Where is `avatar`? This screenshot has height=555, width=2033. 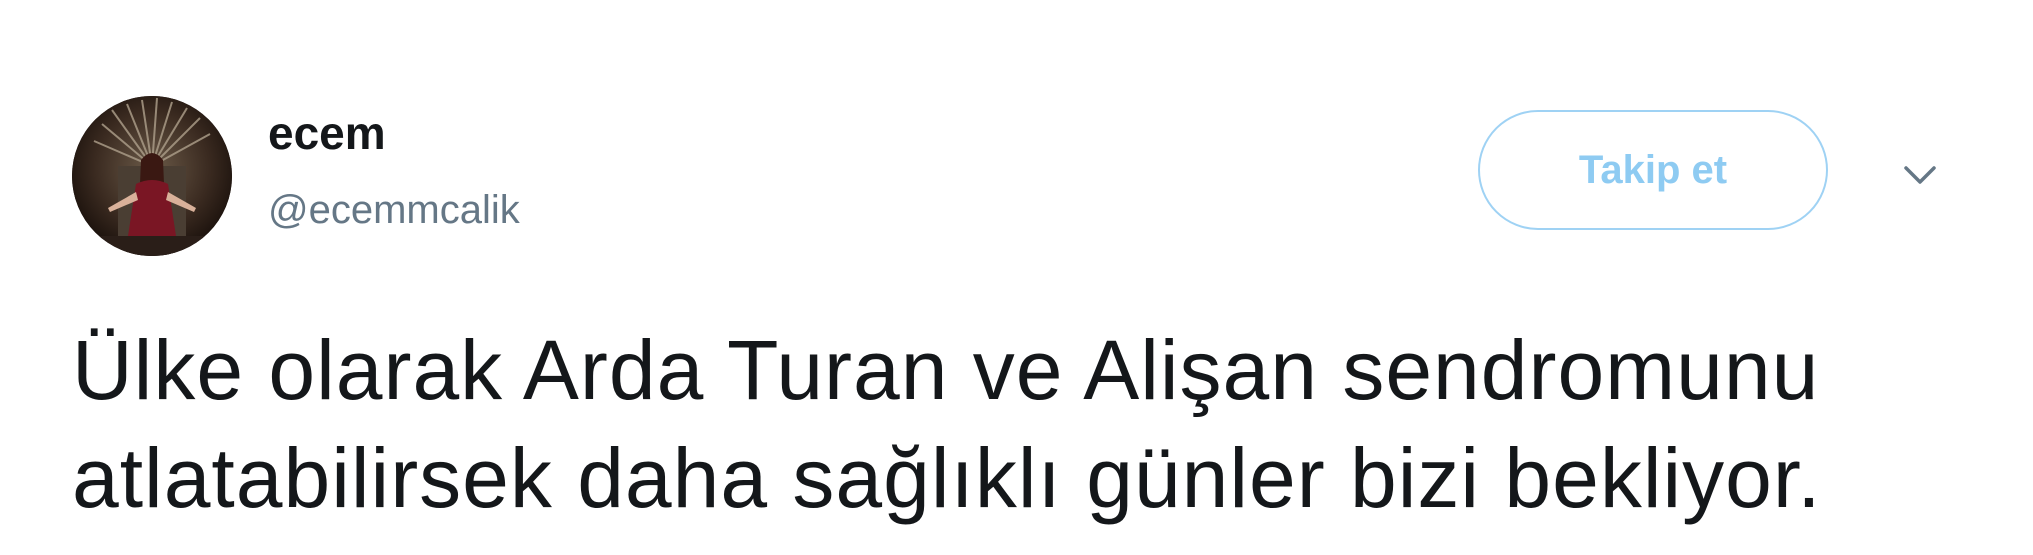 avatar is located at coordinates (152, 176).